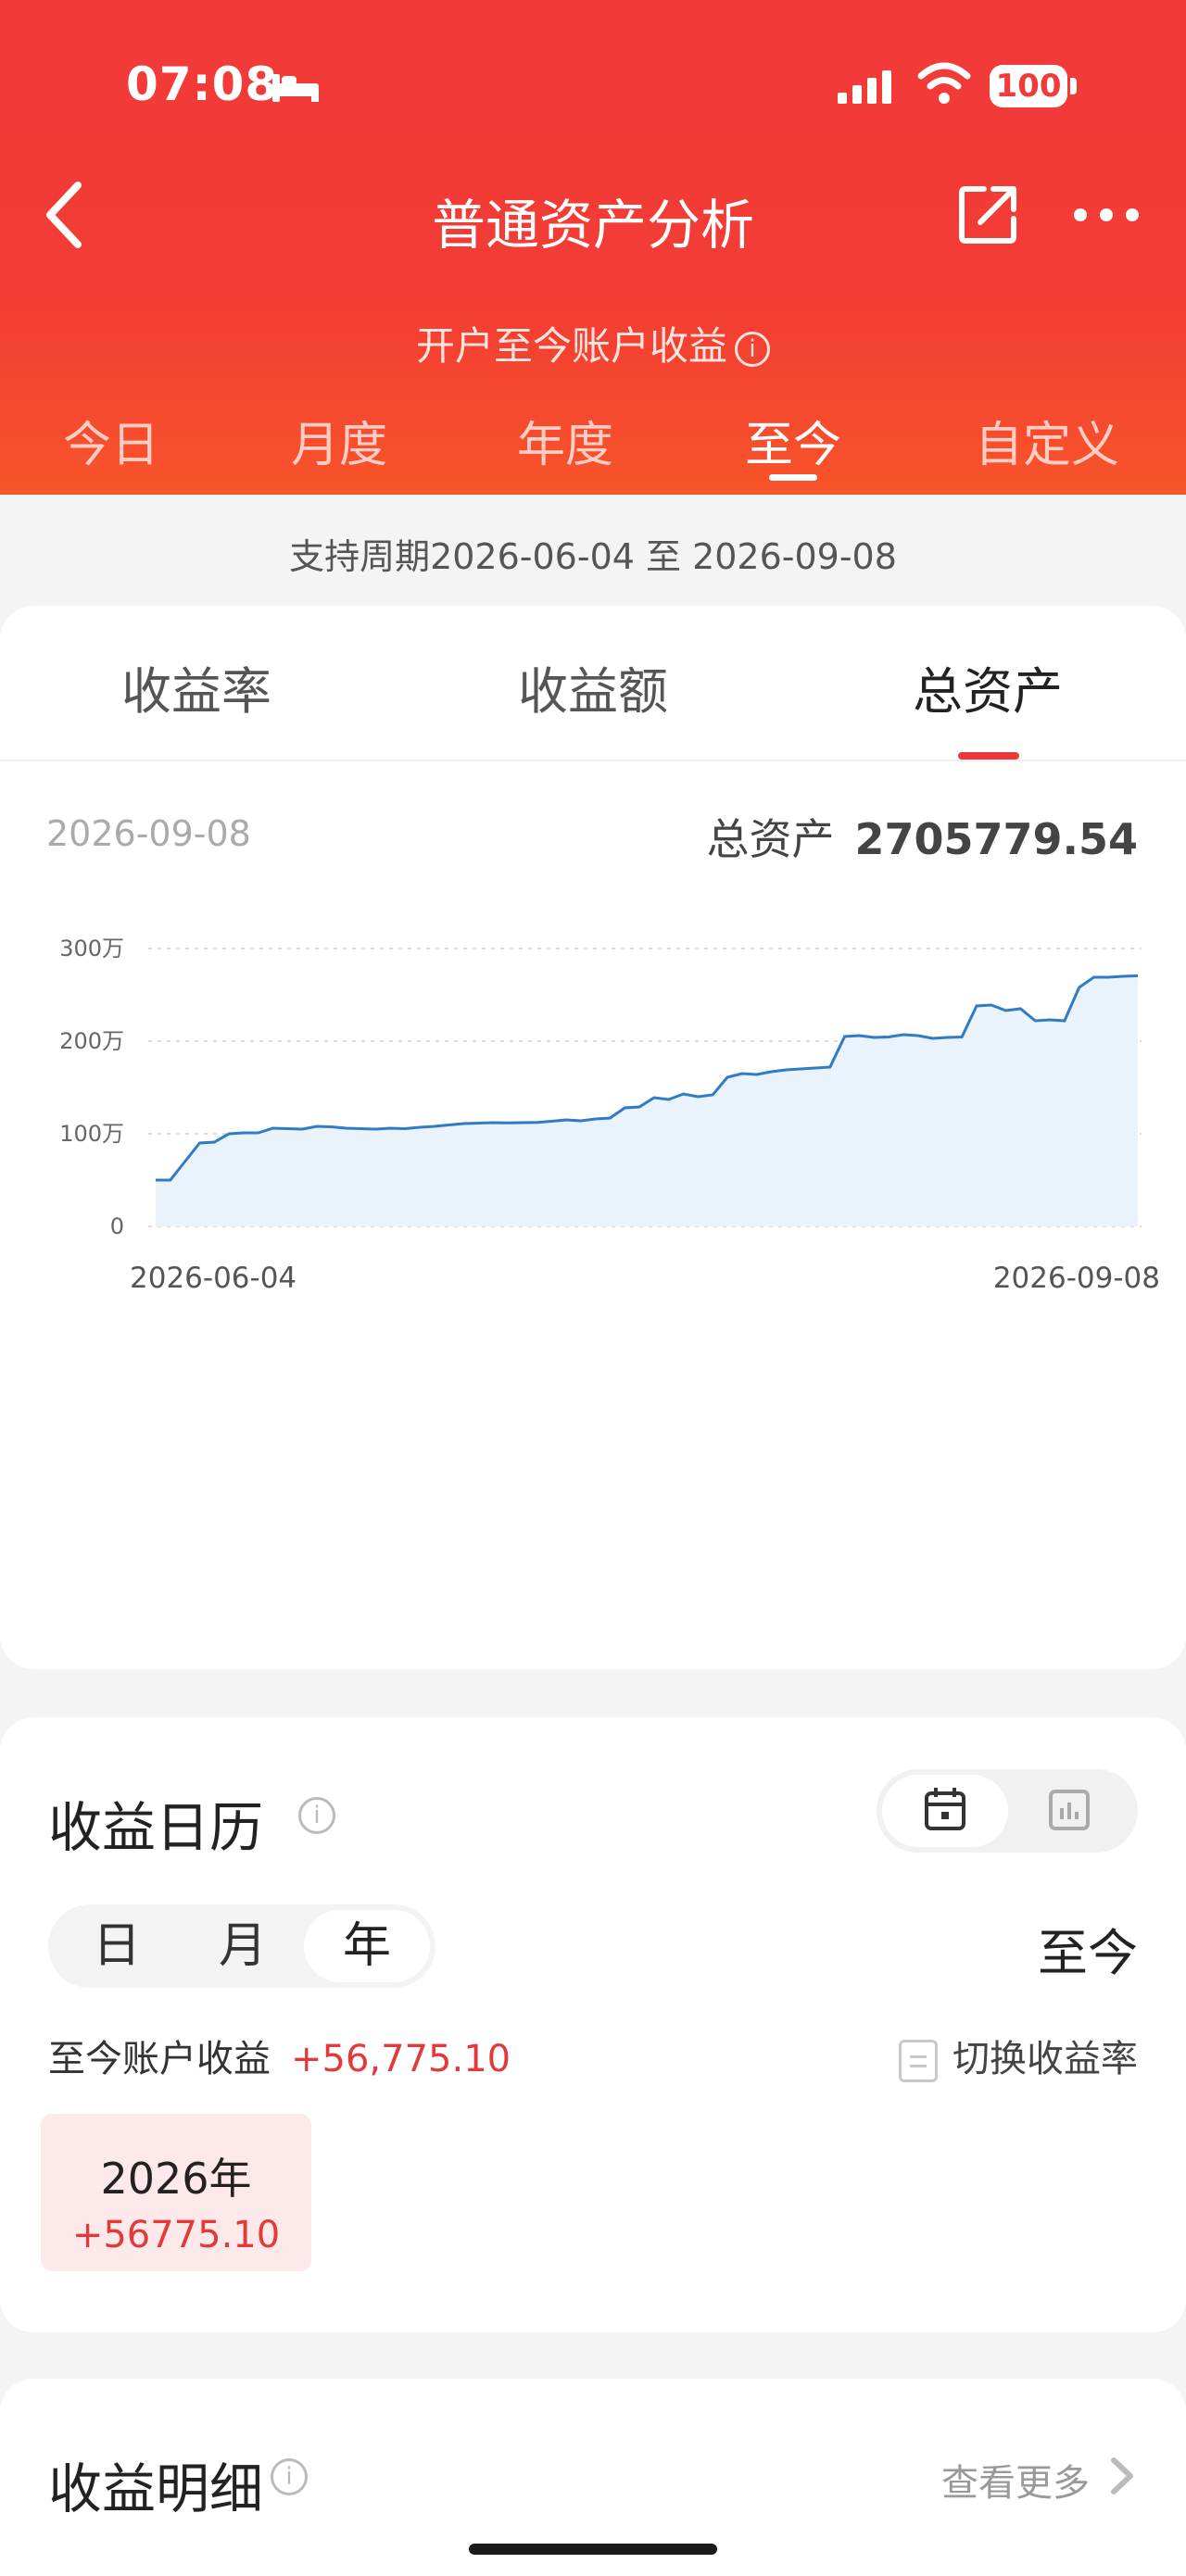  What do you see at coordinates (1047, 440) in the screenshot?
I see `tab-custom: 自定义` at bounding box center [1047, 440].